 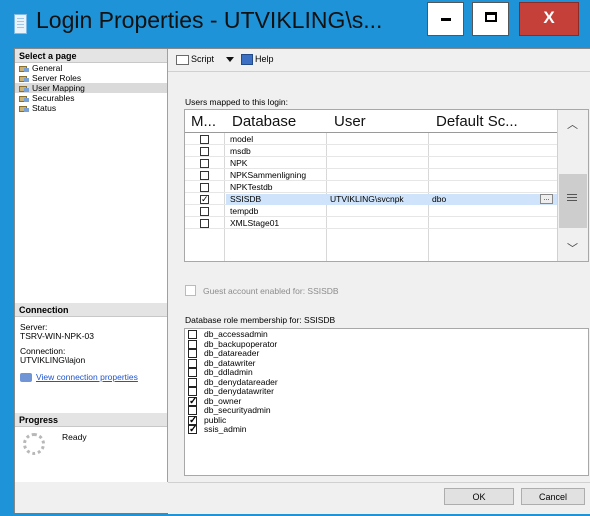 I want to click on grid-vertical-scrollbar: ︿ ﹀, so click(x=572, y=185).